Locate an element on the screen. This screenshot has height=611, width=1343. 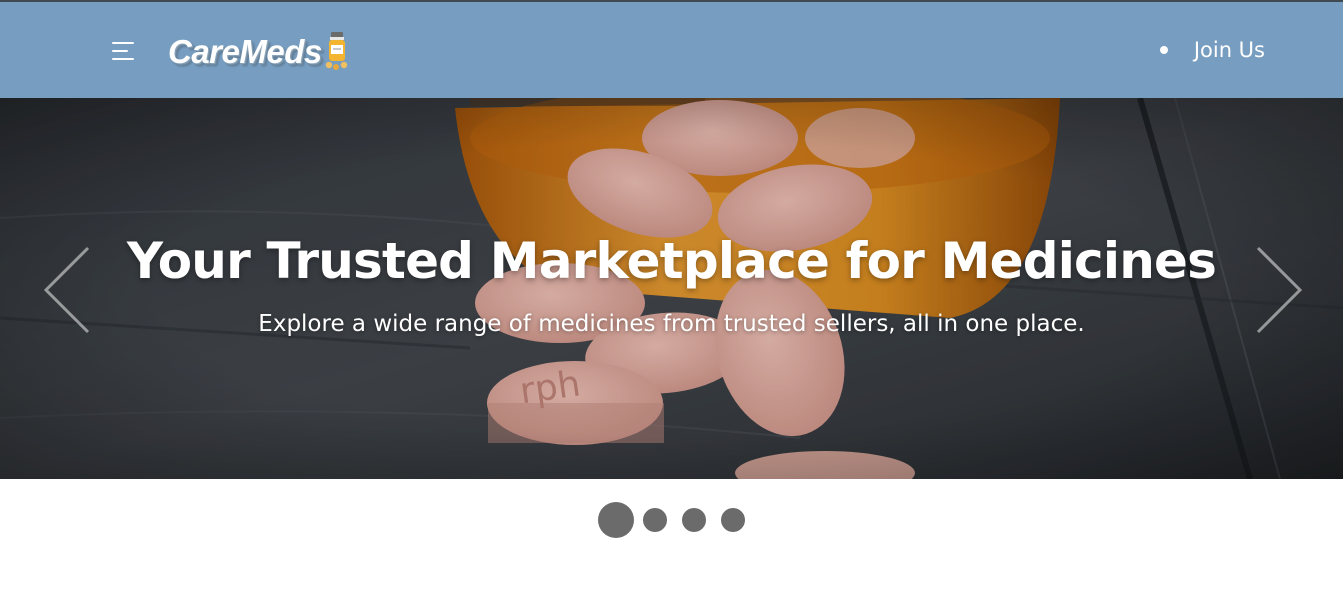
chevron-right-icon is located at coordinates (1279, 290).